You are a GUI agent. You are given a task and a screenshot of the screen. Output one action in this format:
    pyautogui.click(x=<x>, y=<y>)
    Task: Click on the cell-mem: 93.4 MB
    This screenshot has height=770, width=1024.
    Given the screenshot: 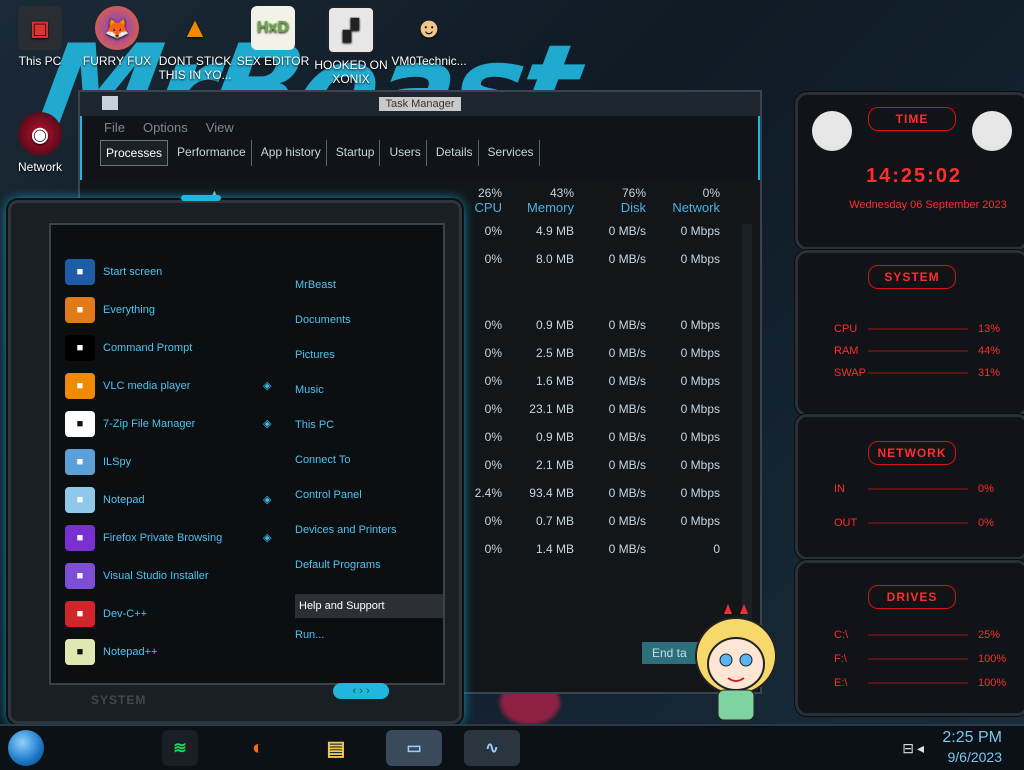 What is the action you would take?
    pyautogui.click(x=551, y=493)
    